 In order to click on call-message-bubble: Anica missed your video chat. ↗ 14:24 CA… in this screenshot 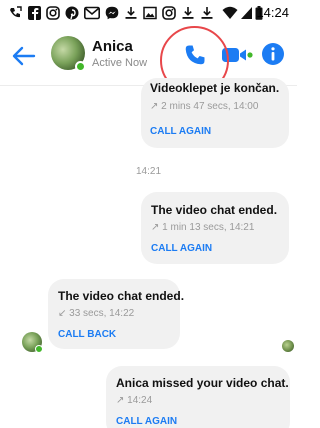, I will do `click(198, 397)`.